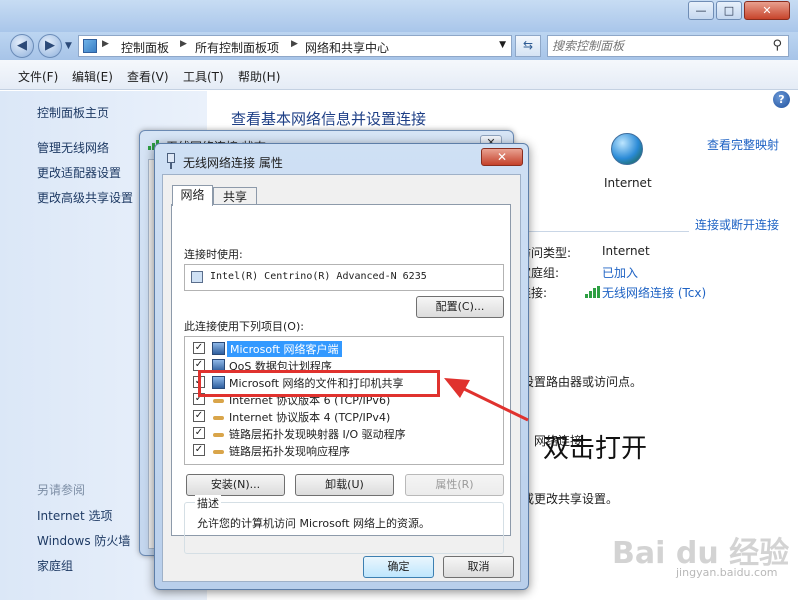 The image size is (798, 600). What do you see at coordinates (626, 251) in the screenshot?
I see `access-type-value: Internet` at bounding box center [626, 251].